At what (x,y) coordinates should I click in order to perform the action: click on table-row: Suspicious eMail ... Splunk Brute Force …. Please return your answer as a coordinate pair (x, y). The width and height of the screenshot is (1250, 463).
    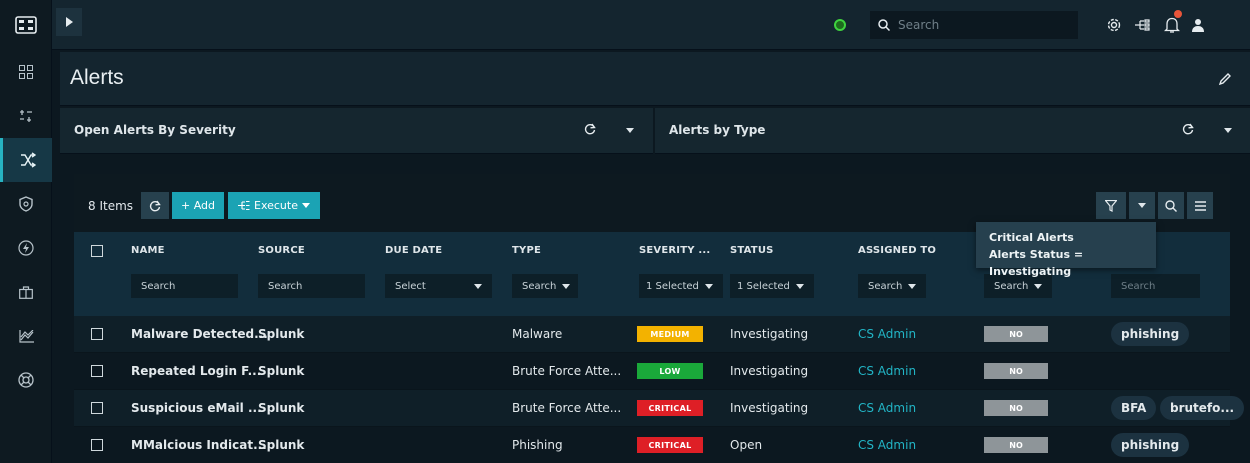
    Looking at the image, I should click on (659, 408).